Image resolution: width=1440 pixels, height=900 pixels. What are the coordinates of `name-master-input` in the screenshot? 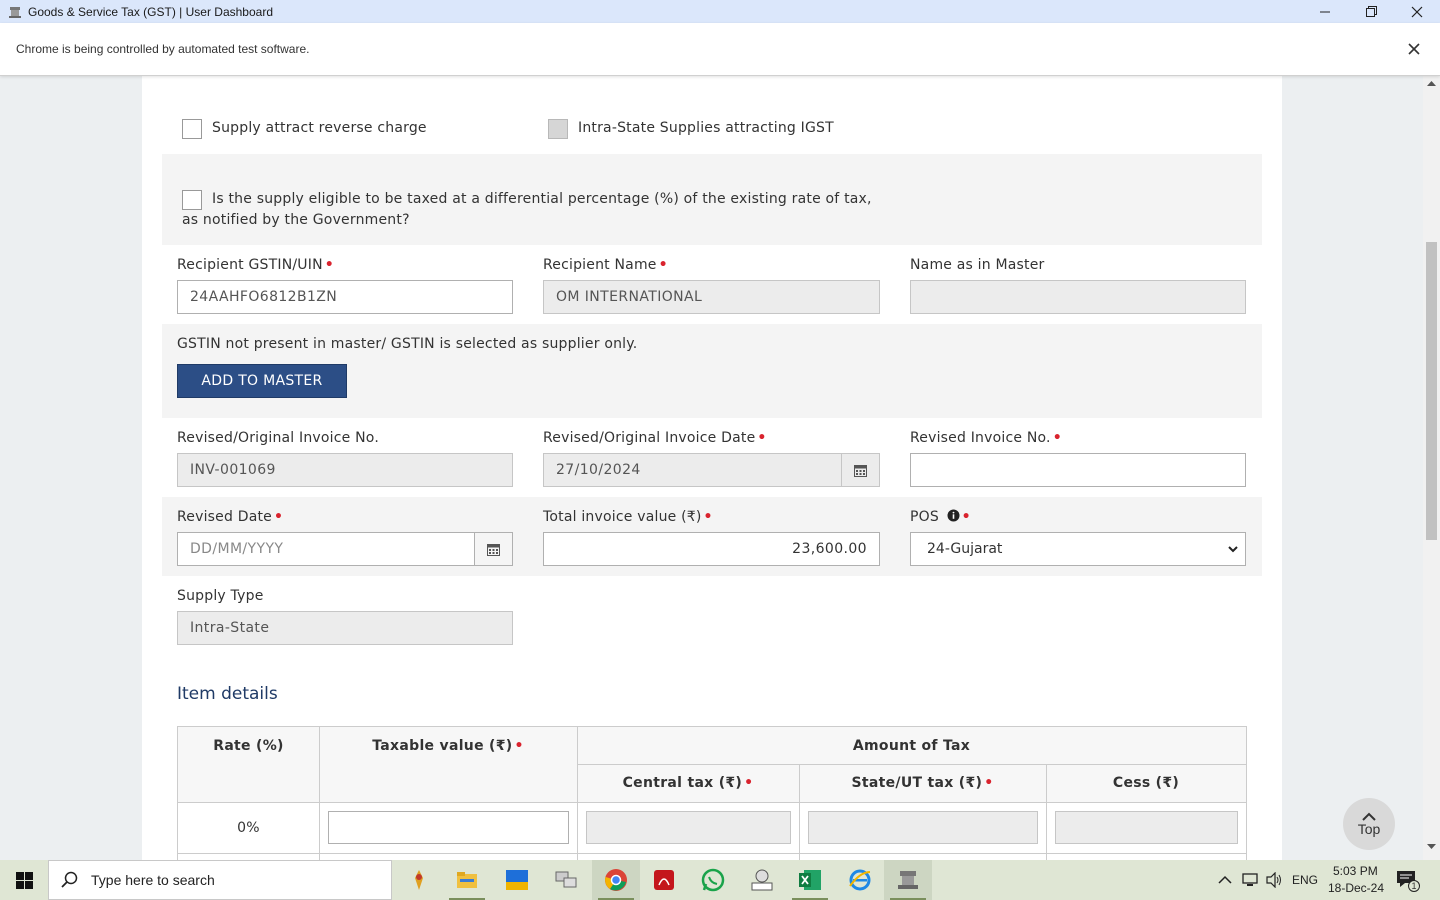 It's located at (1078, 297).